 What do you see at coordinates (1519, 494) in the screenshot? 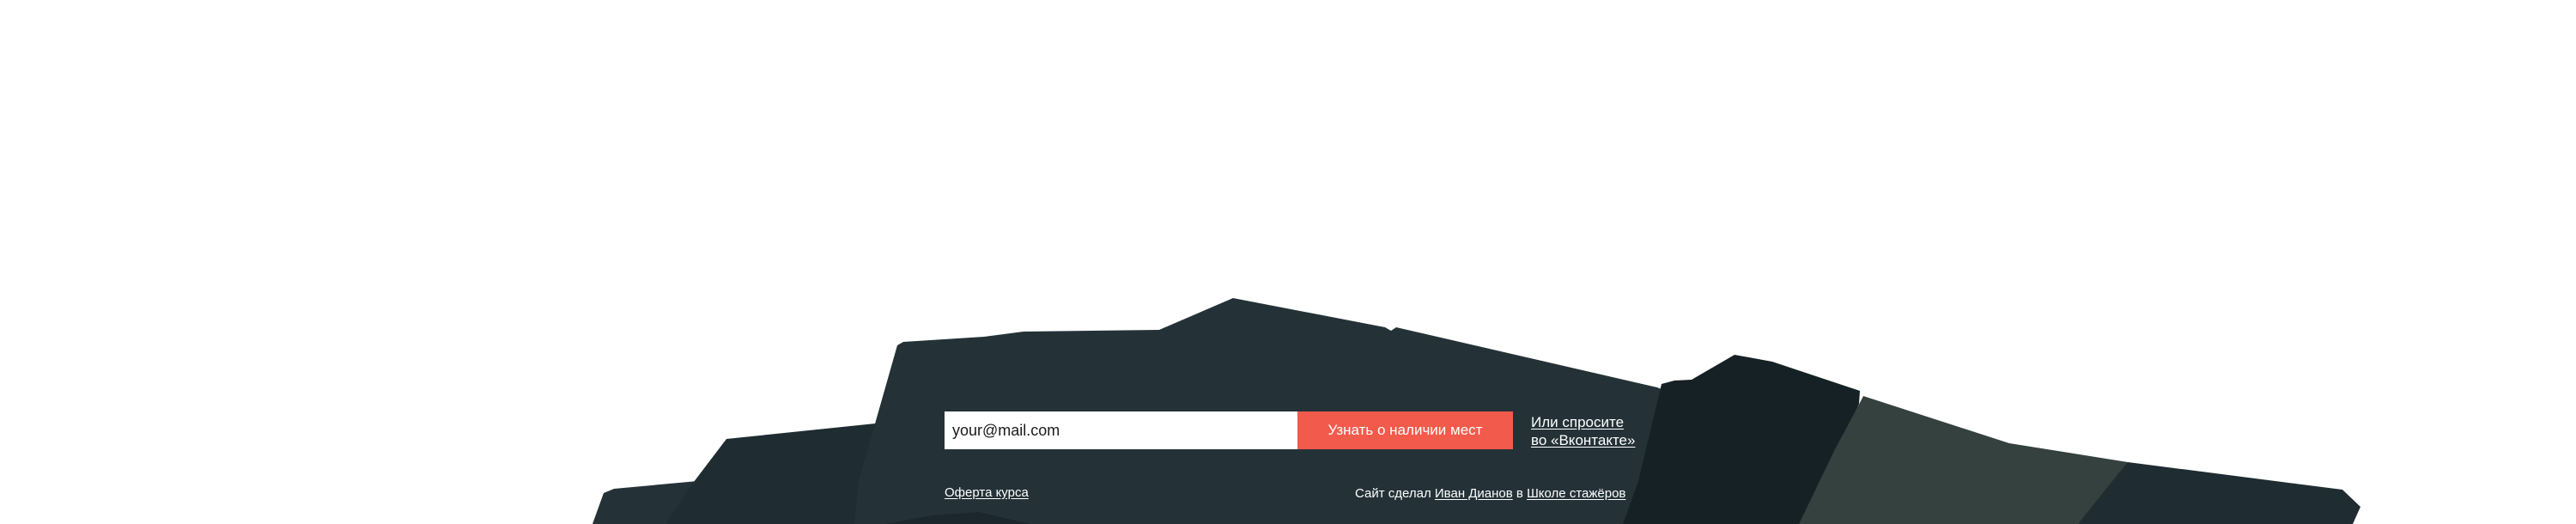
I see `credits-middle: в` at bounding box center [1519, 494].